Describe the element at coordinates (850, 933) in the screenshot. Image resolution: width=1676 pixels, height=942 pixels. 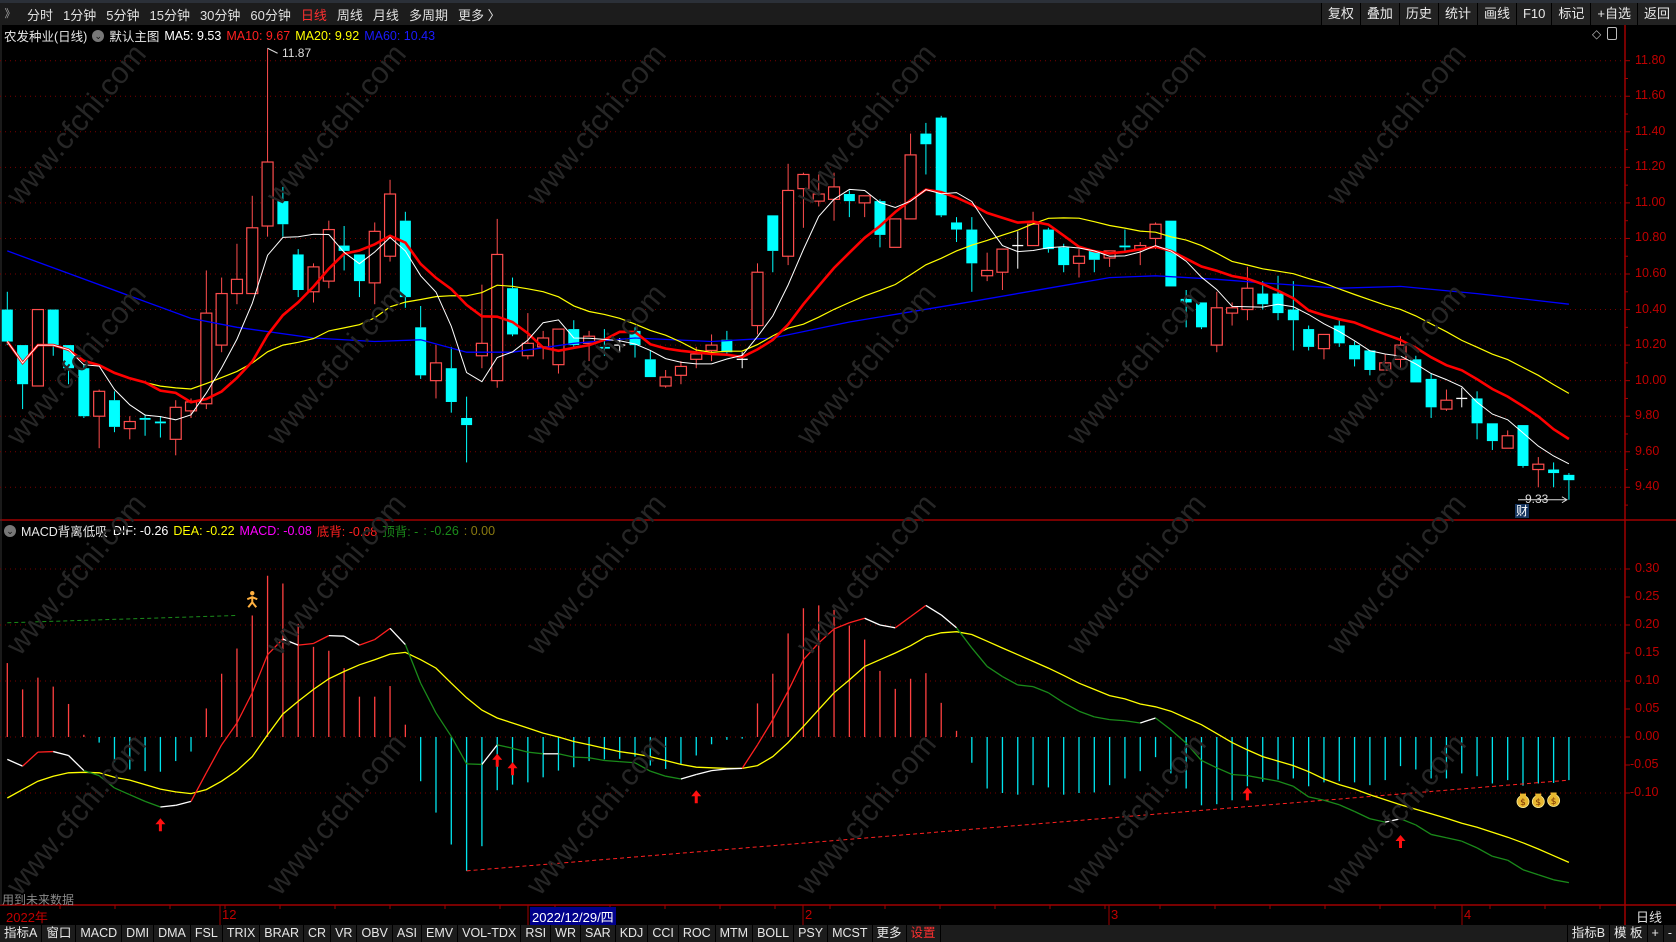
I see `indicator-tab: MCST` at that location.